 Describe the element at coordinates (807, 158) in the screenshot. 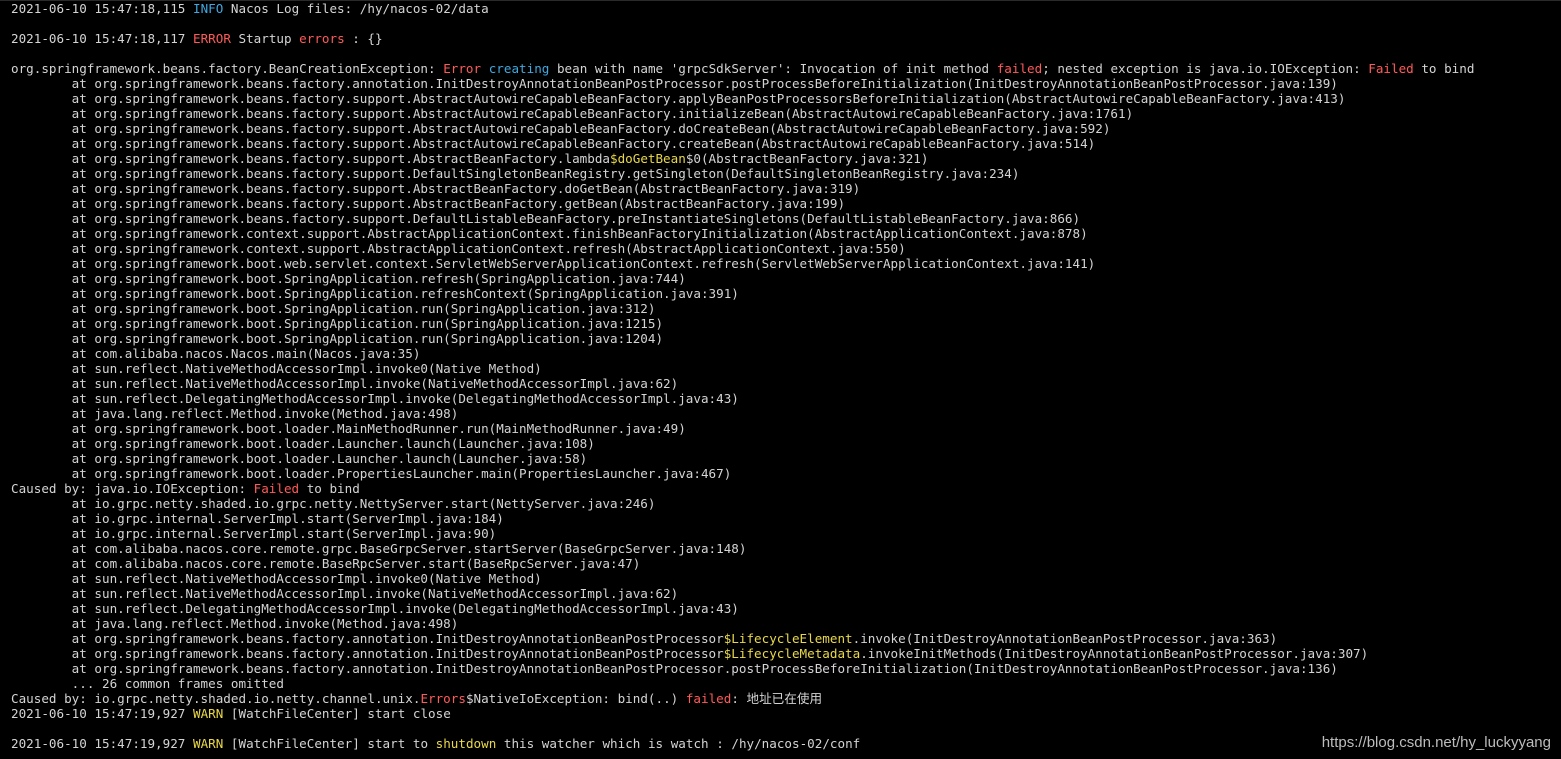

I see `log-segment: $0(AbstractBeanFactory.java:321)` at that location.